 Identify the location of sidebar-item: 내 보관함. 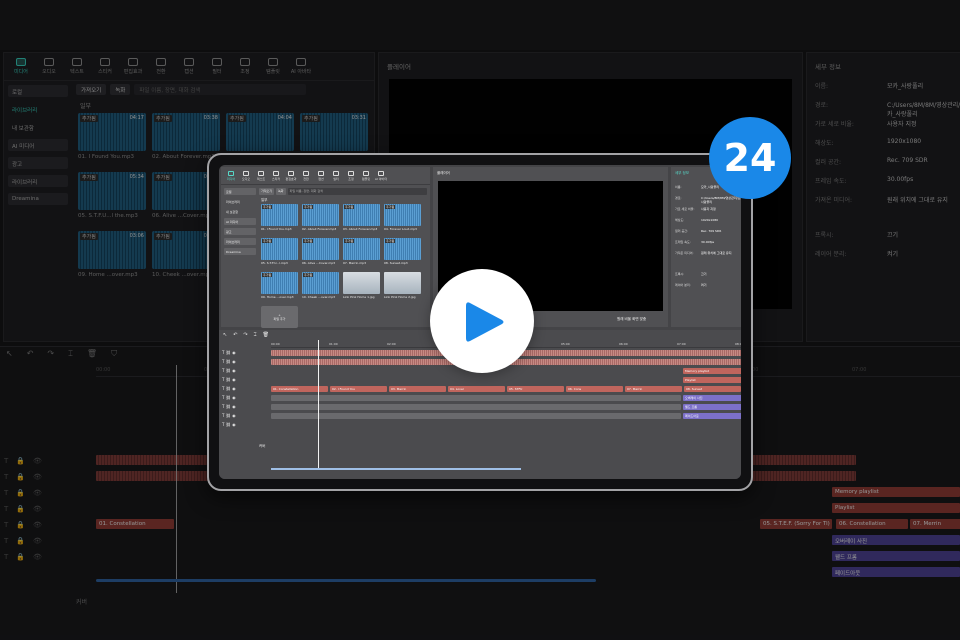
(38, 127).